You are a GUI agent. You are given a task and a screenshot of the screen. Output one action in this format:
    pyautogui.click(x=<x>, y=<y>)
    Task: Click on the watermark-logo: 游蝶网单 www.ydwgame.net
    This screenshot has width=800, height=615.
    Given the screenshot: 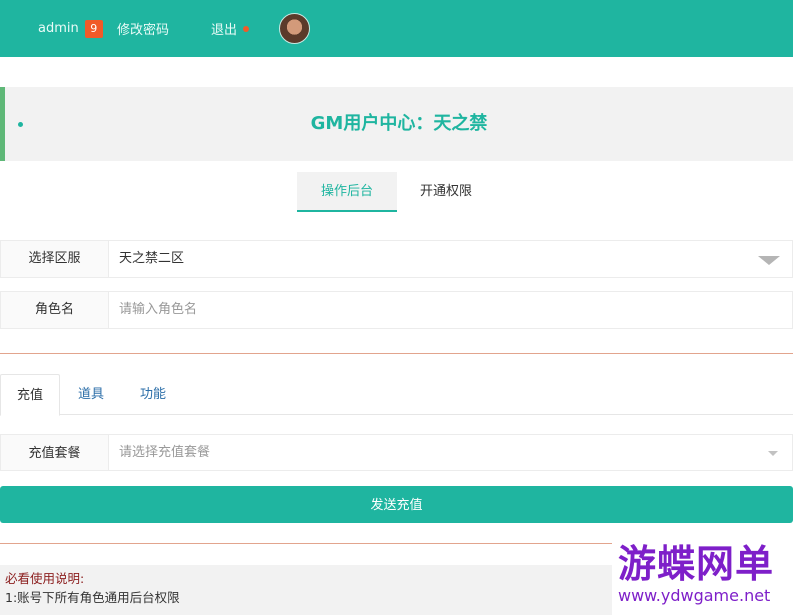 What is the action you would take?
    pyautogui.click(x=706, y=577)
    